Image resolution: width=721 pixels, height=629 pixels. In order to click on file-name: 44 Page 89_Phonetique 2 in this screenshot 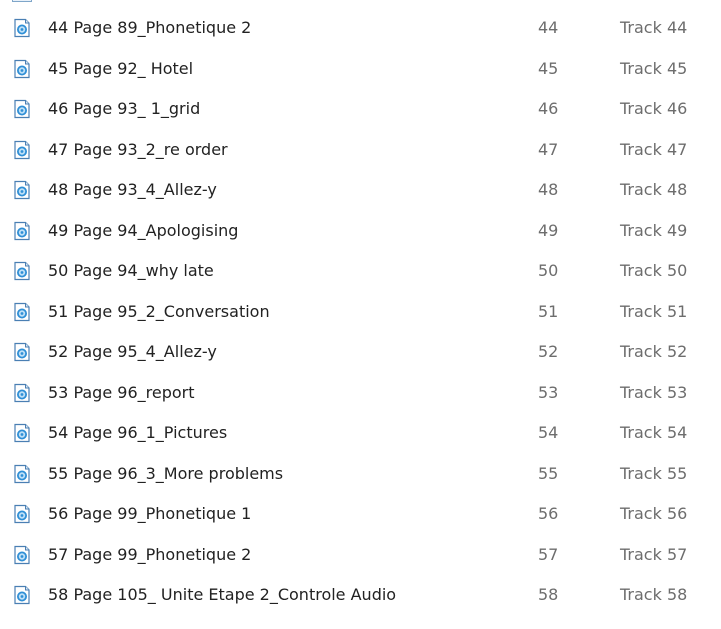, I will do `click(150, 27)`.